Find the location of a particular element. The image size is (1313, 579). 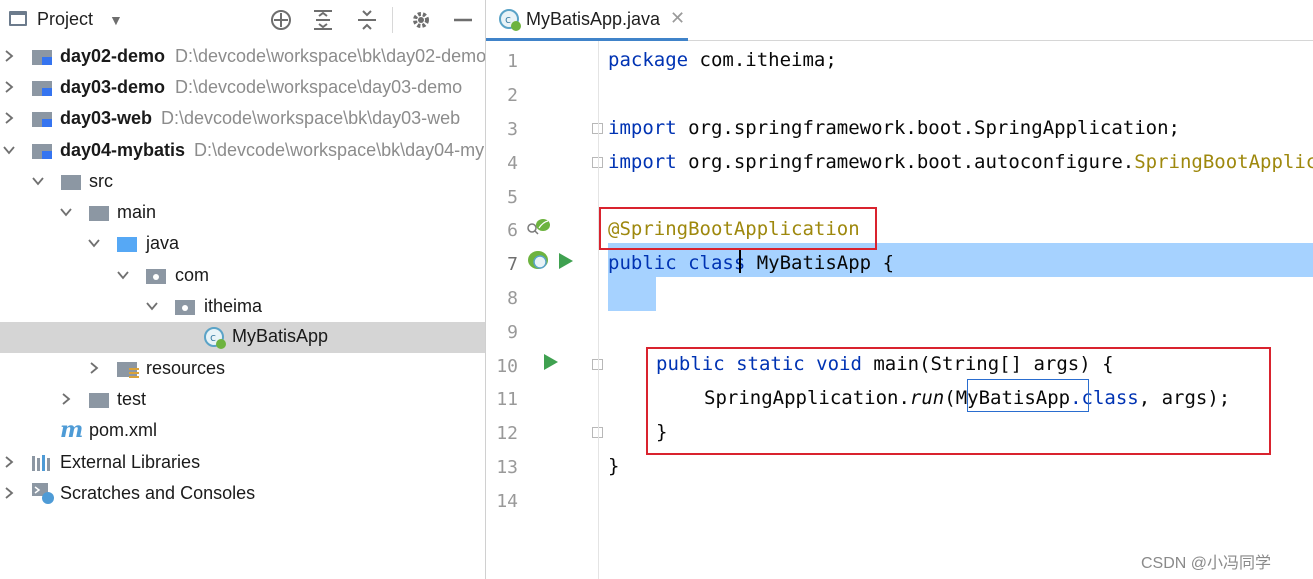

selection-highlight is located at coordinates (632, 294).